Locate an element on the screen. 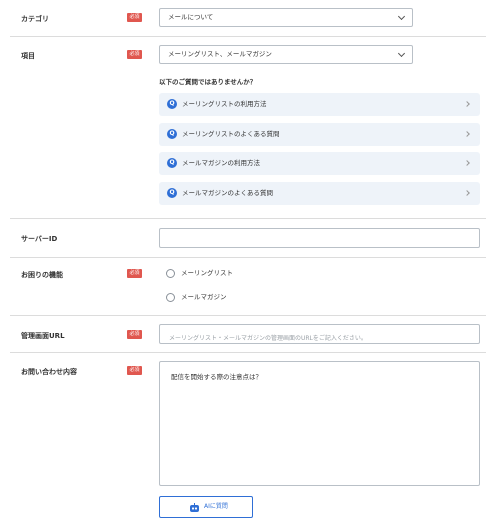 The height and width of the screenshot is (525, 500). robot-icon is located at coordinates (194, 507).